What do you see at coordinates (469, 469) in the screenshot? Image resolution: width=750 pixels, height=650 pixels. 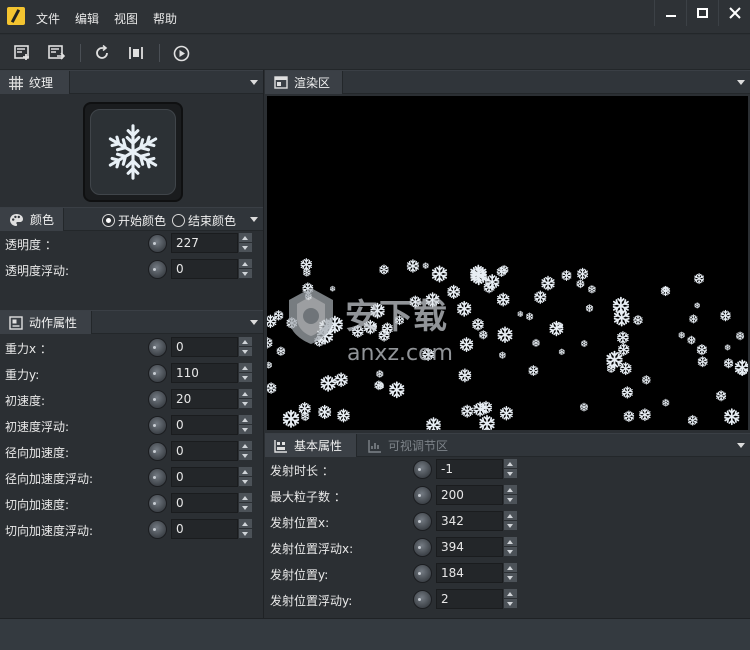 I see `value-input: -1` at bounding box center [469, 469].